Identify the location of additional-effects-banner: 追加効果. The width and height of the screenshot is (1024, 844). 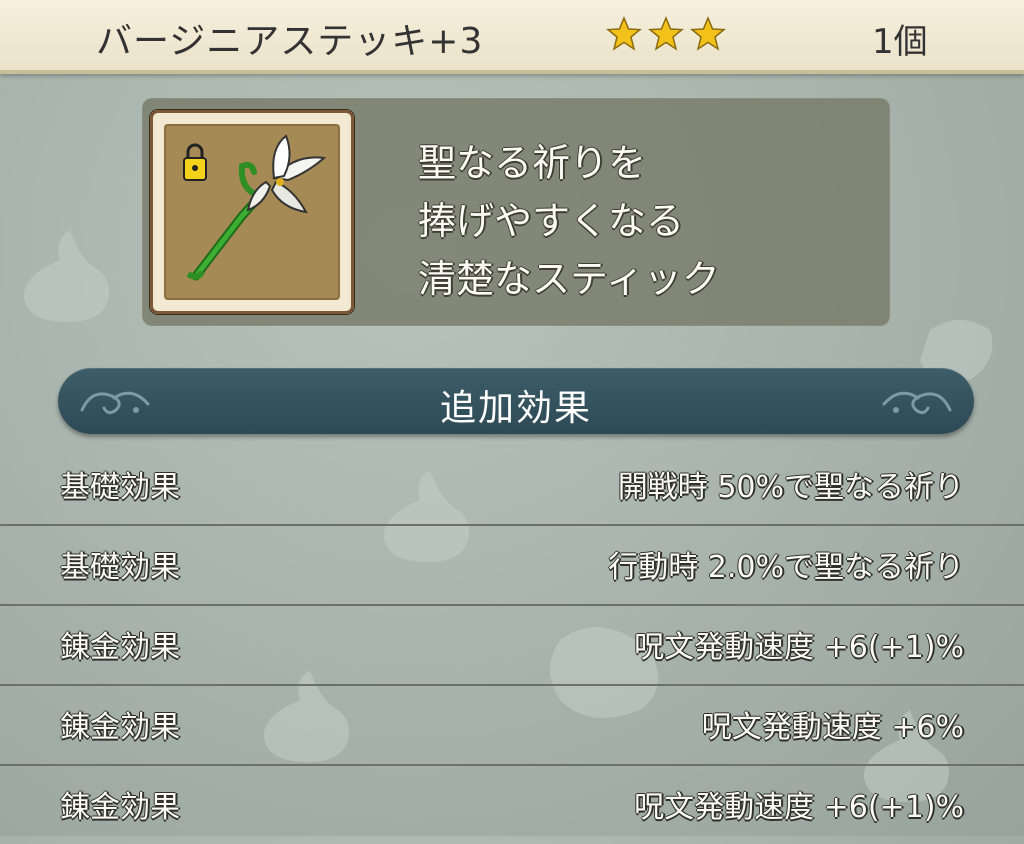
(516, 401).